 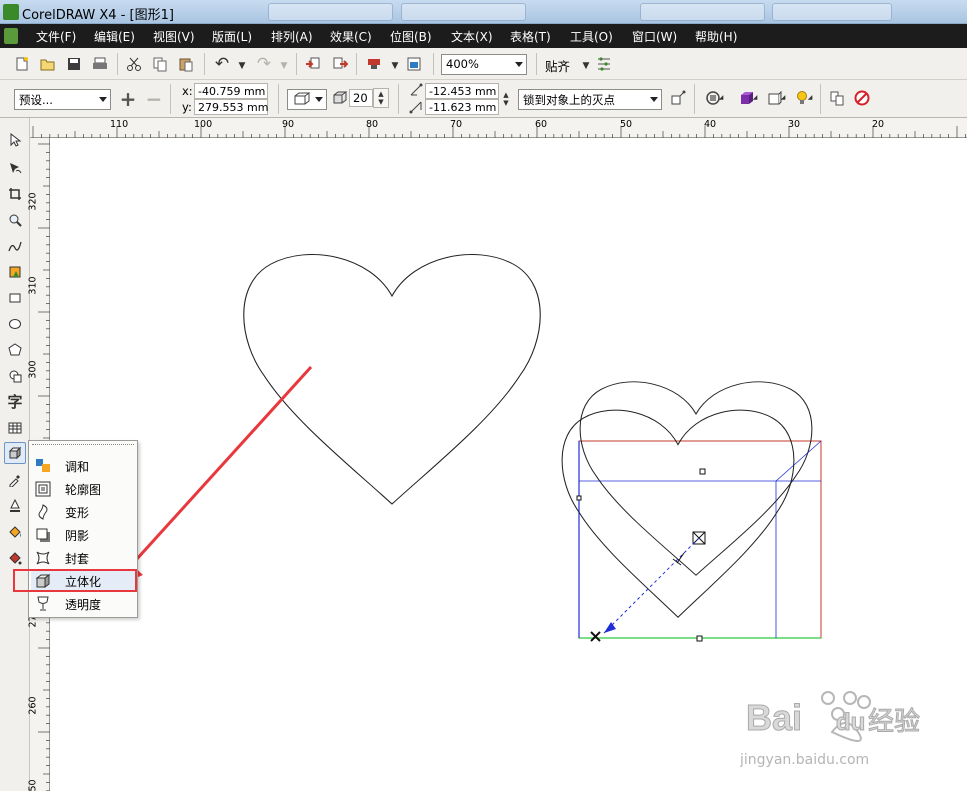 What do you see at coordinates (654, 36) in the screenshot?
I see `menu-window: 窗口(W)` at bounding box center [654, 36].